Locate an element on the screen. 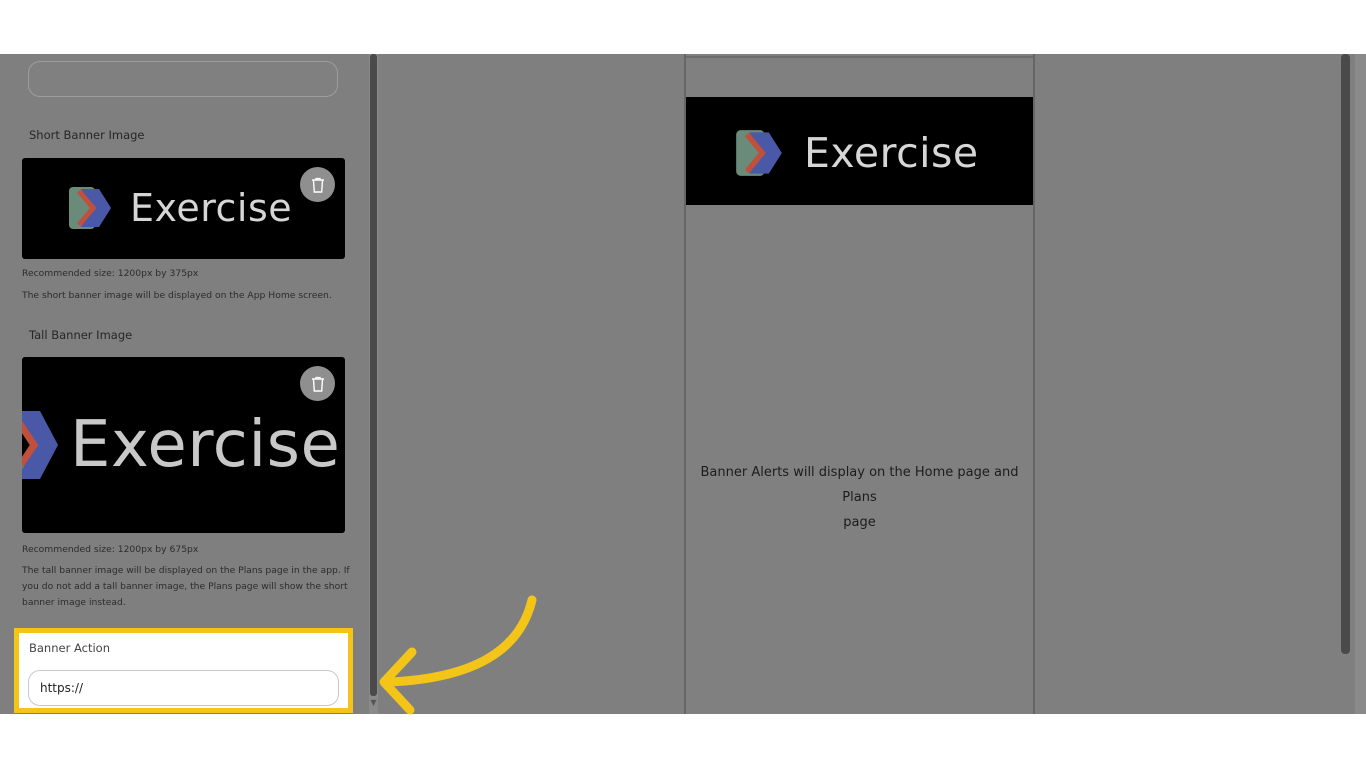 This screenshot has height=768, width=1366. short-banner-size-hint: Recommended size: 1200px by 375px is located at coordinates (110, 273).